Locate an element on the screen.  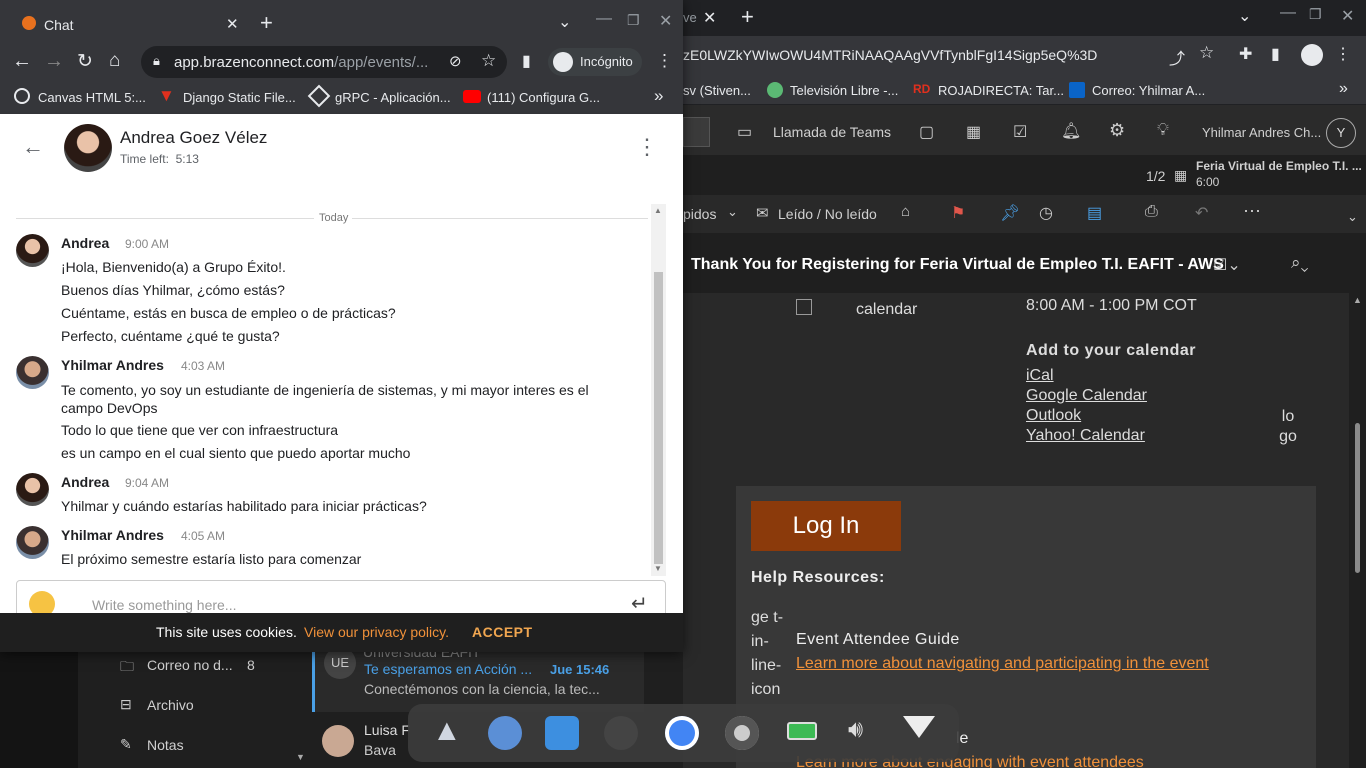
snooze-clock-icon: ◷ is located at coordinates (1046, 213).